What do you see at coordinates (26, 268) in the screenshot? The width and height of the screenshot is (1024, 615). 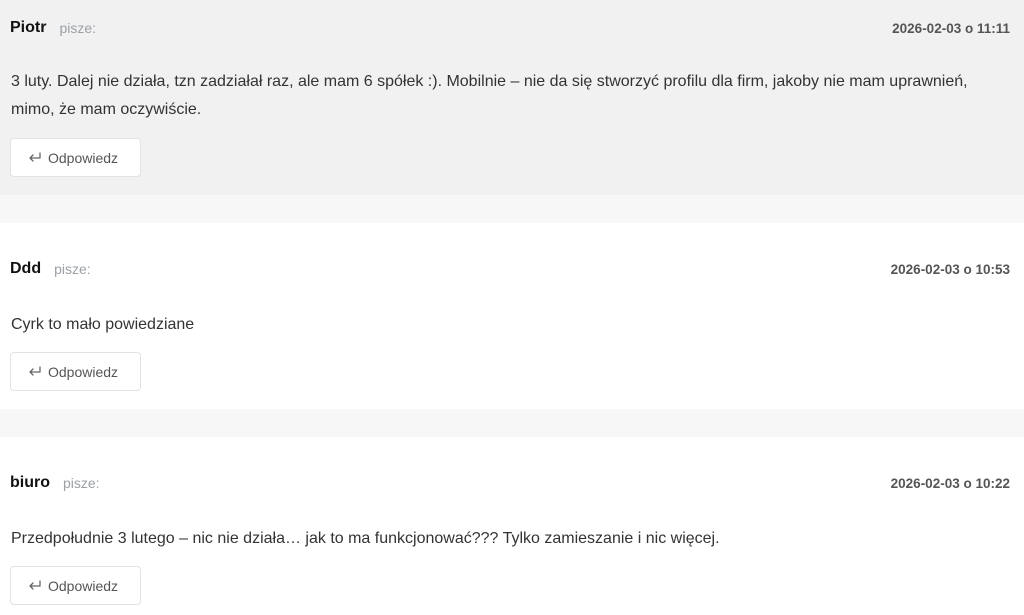 I see `comment-author: Ddd` at bounding box center [26, 268].